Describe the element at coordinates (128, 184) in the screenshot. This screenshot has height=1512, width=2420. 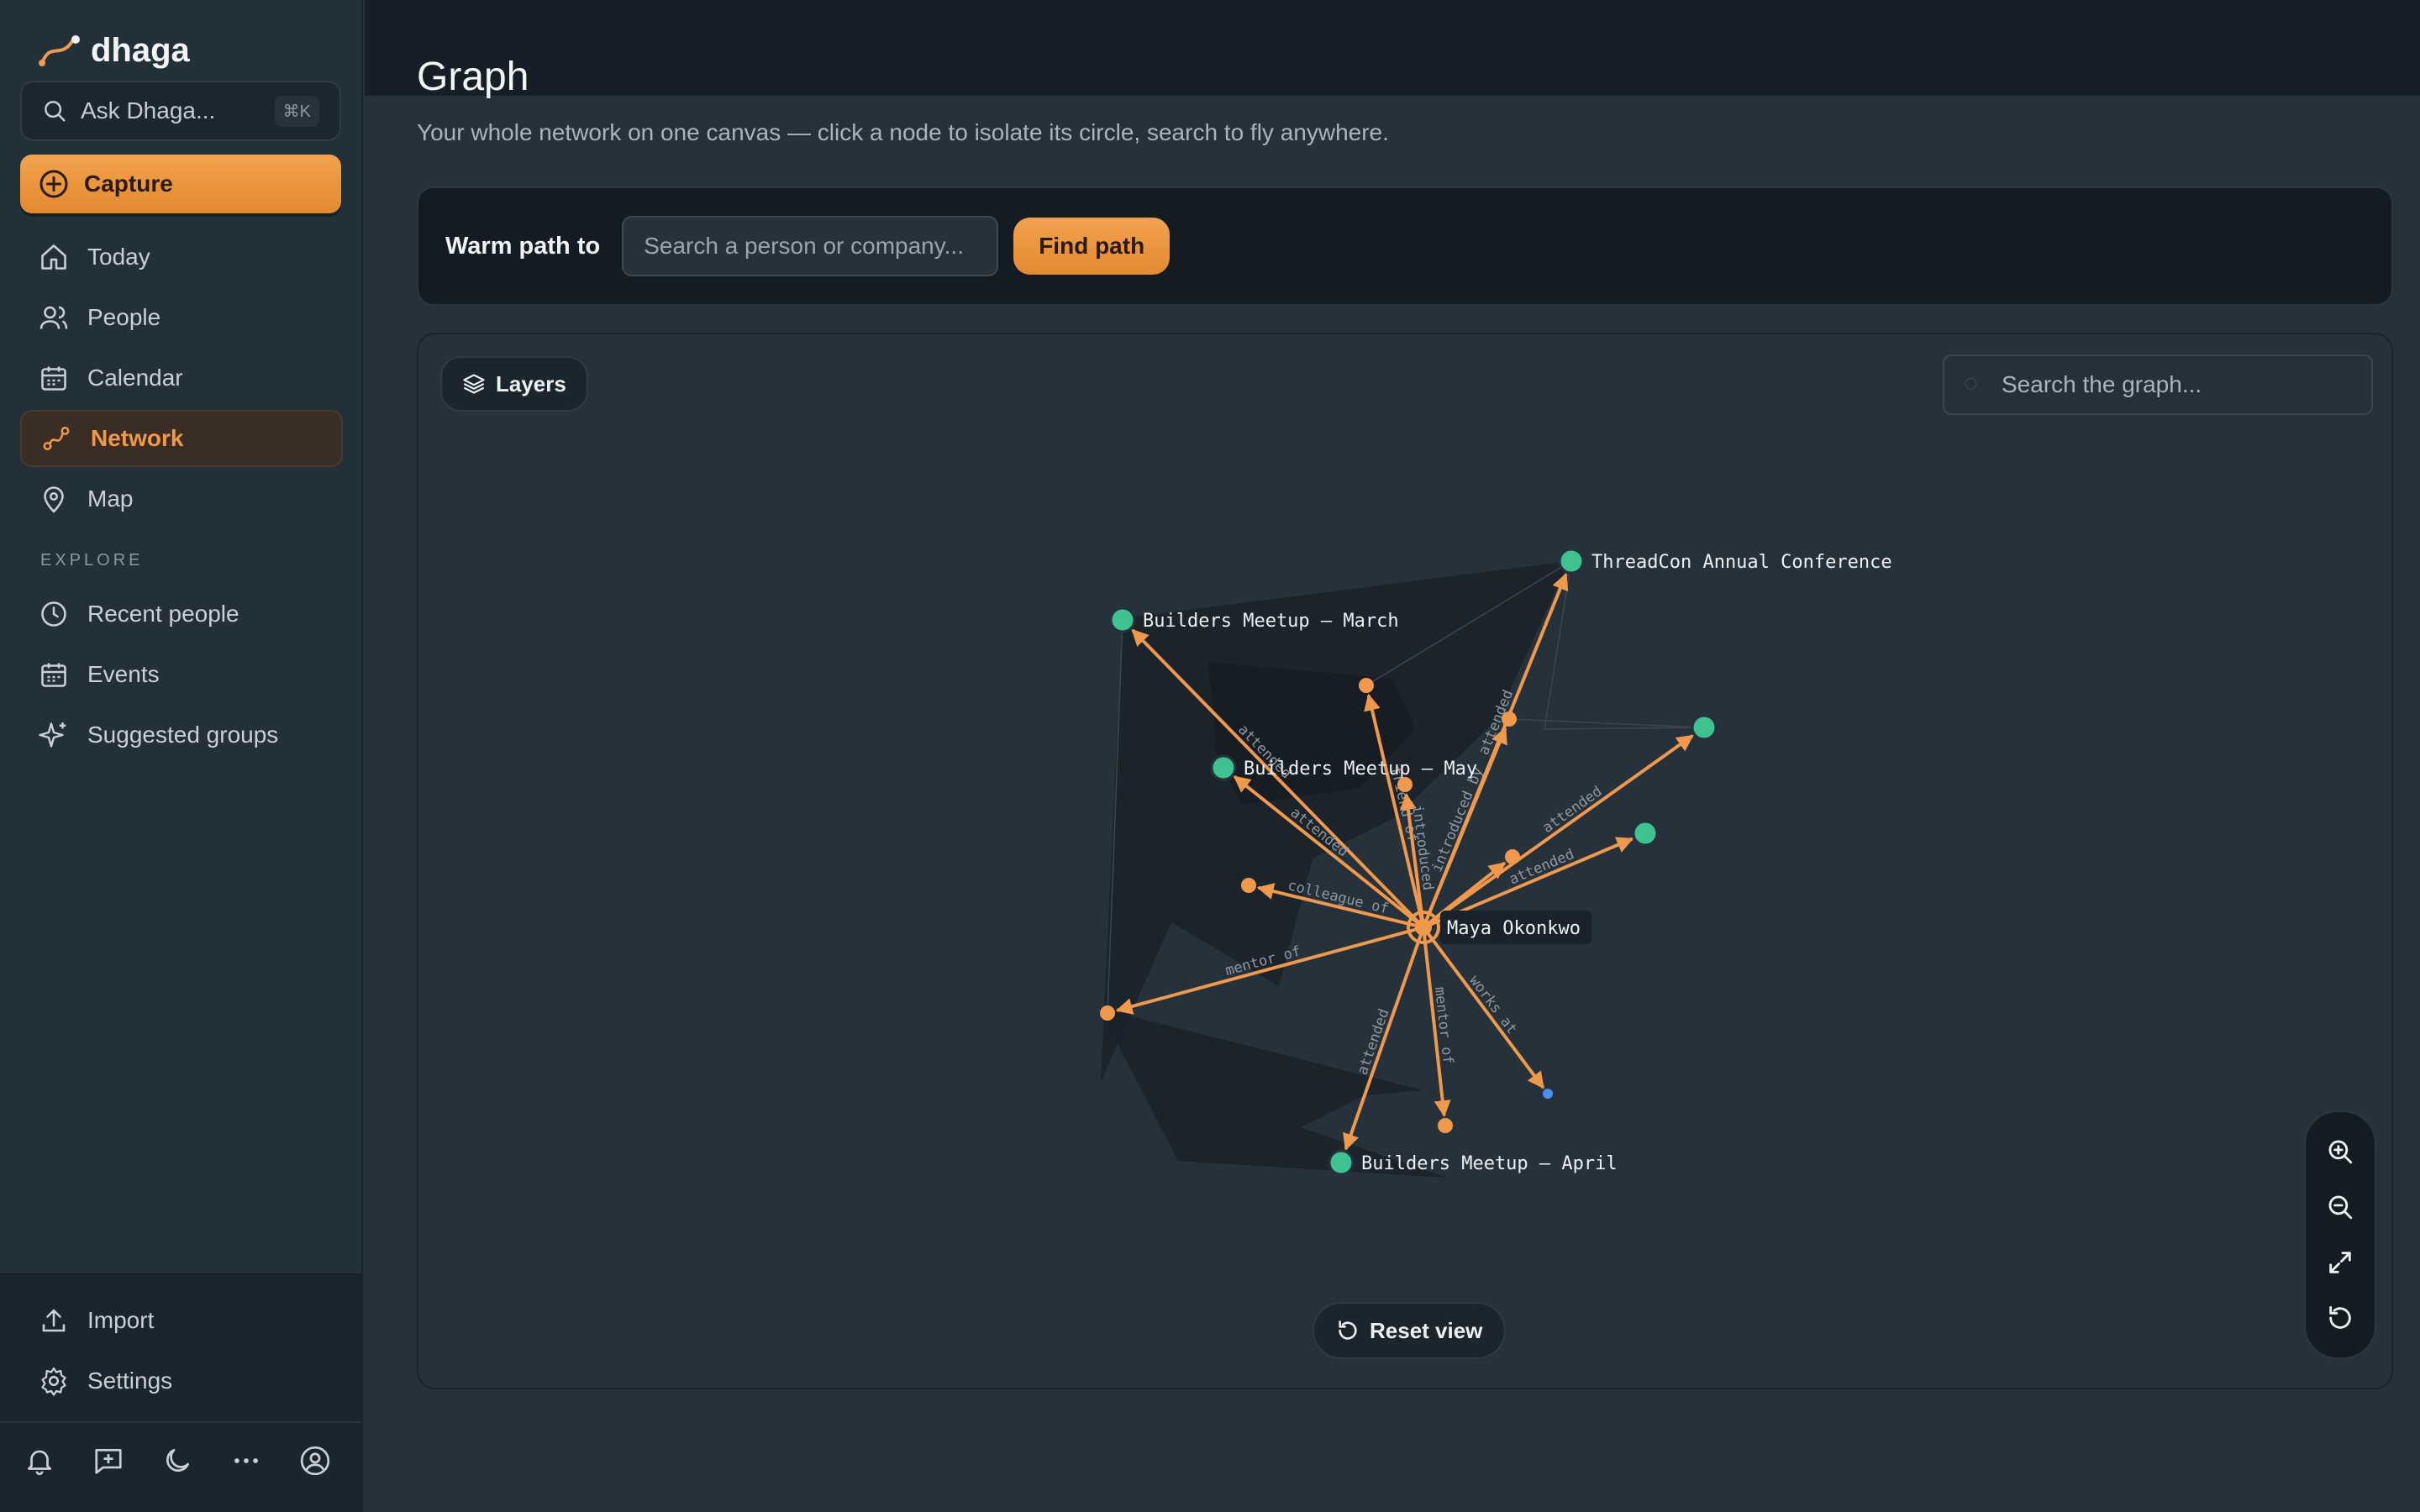
I see `capture-label: Capture` at that location.